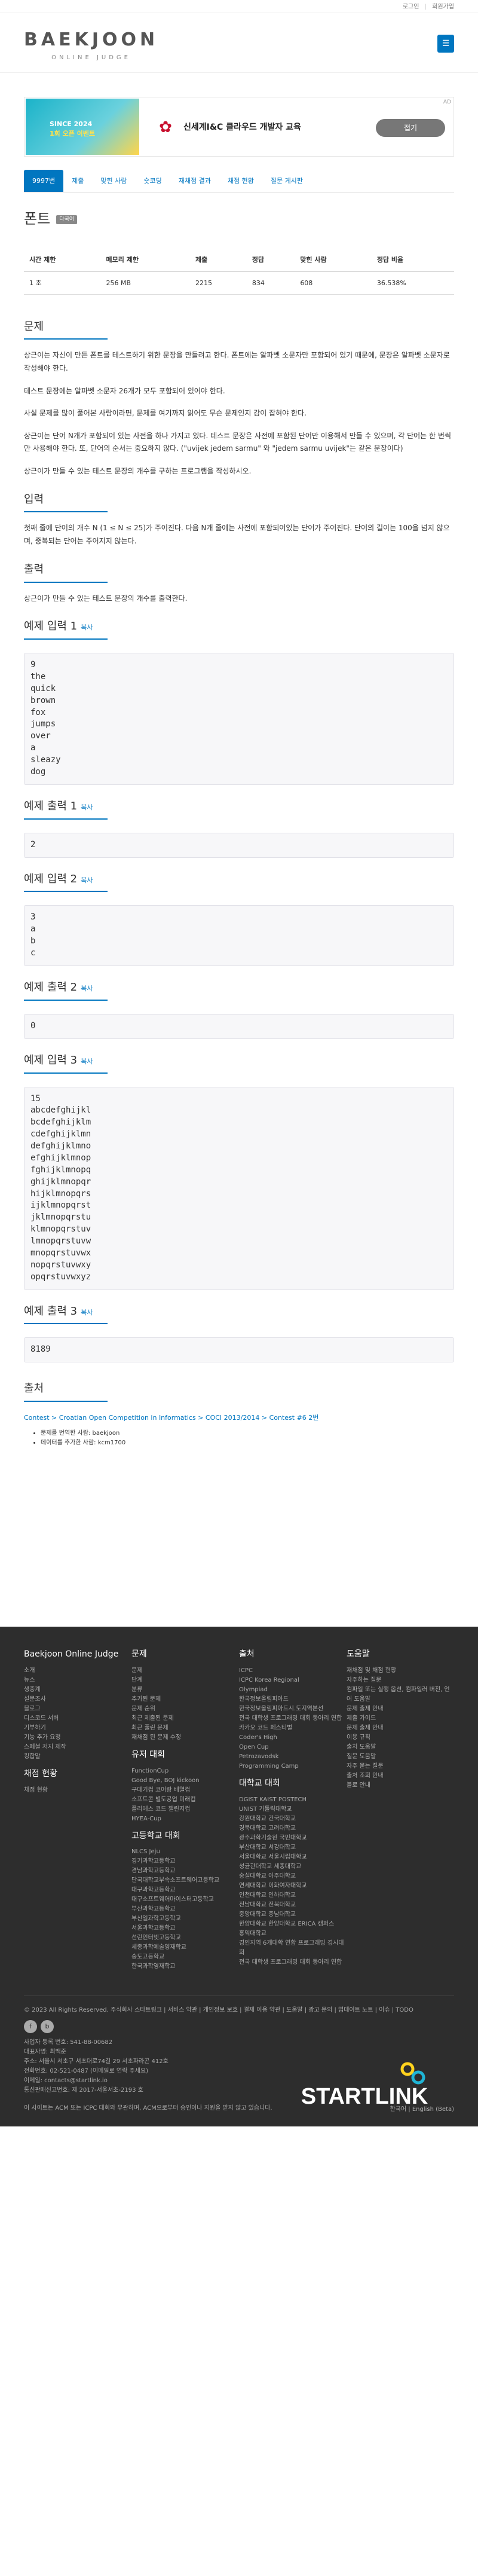 This screenshot has width=478, height=2576. Describe the element at coordinates (185, 1771) in the screenshot. I see `footer-link: FunctionCup` at that location.